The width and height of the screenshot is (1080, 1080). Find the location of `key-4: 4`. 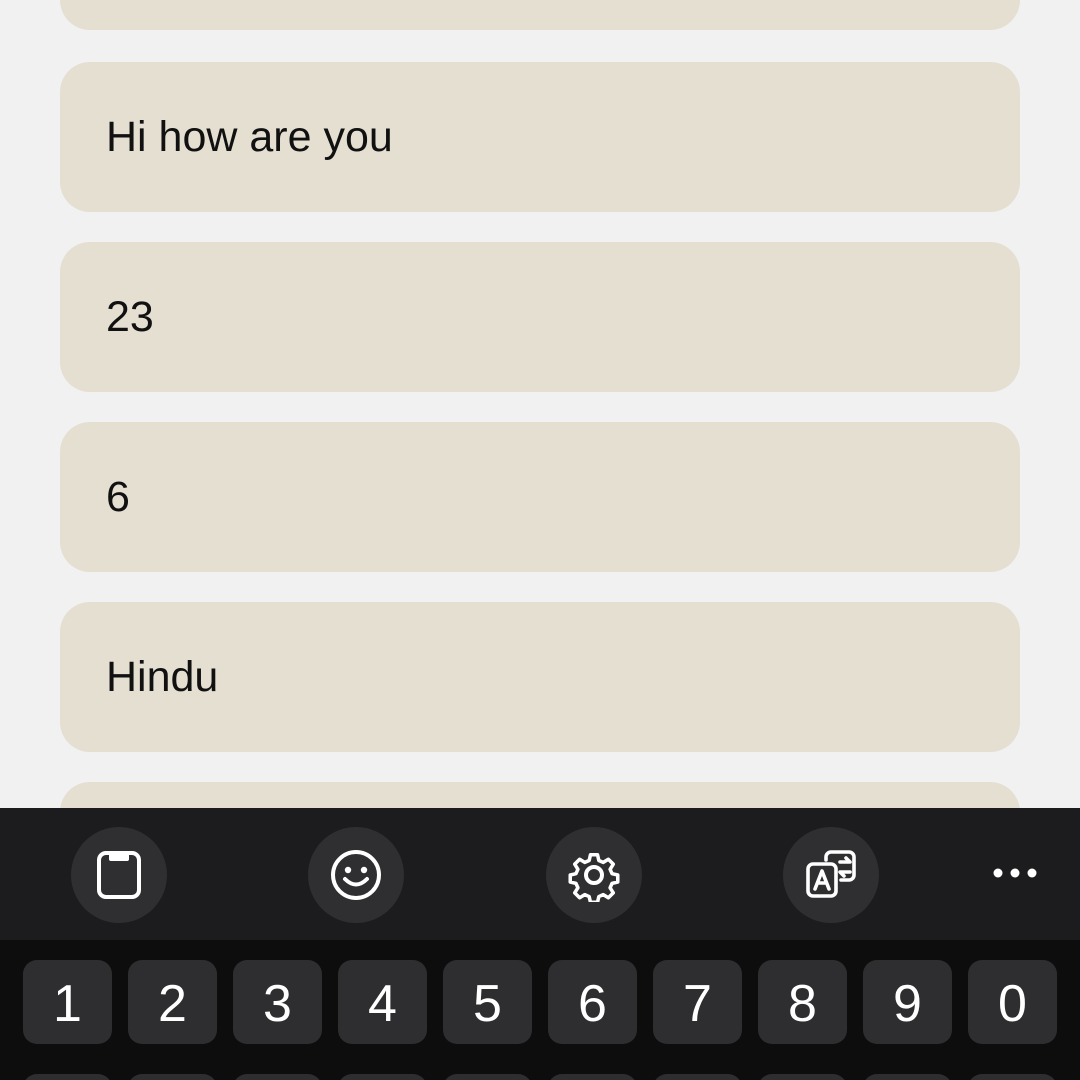

key-4: 4 is located at coordinates (382, 1002).